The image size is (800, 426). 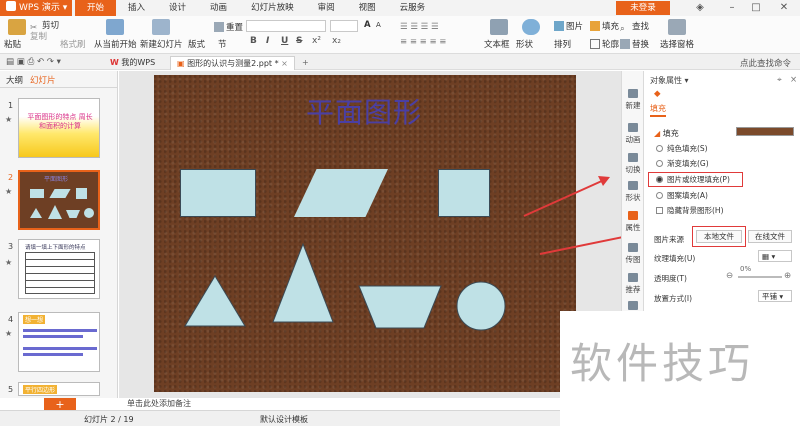 What do you see at coordinates (232, 63) in the screenshot?
I see `tab-document: ▣ 图形的认识与测量2.ppt * ×` at bounding box center [232, 63].